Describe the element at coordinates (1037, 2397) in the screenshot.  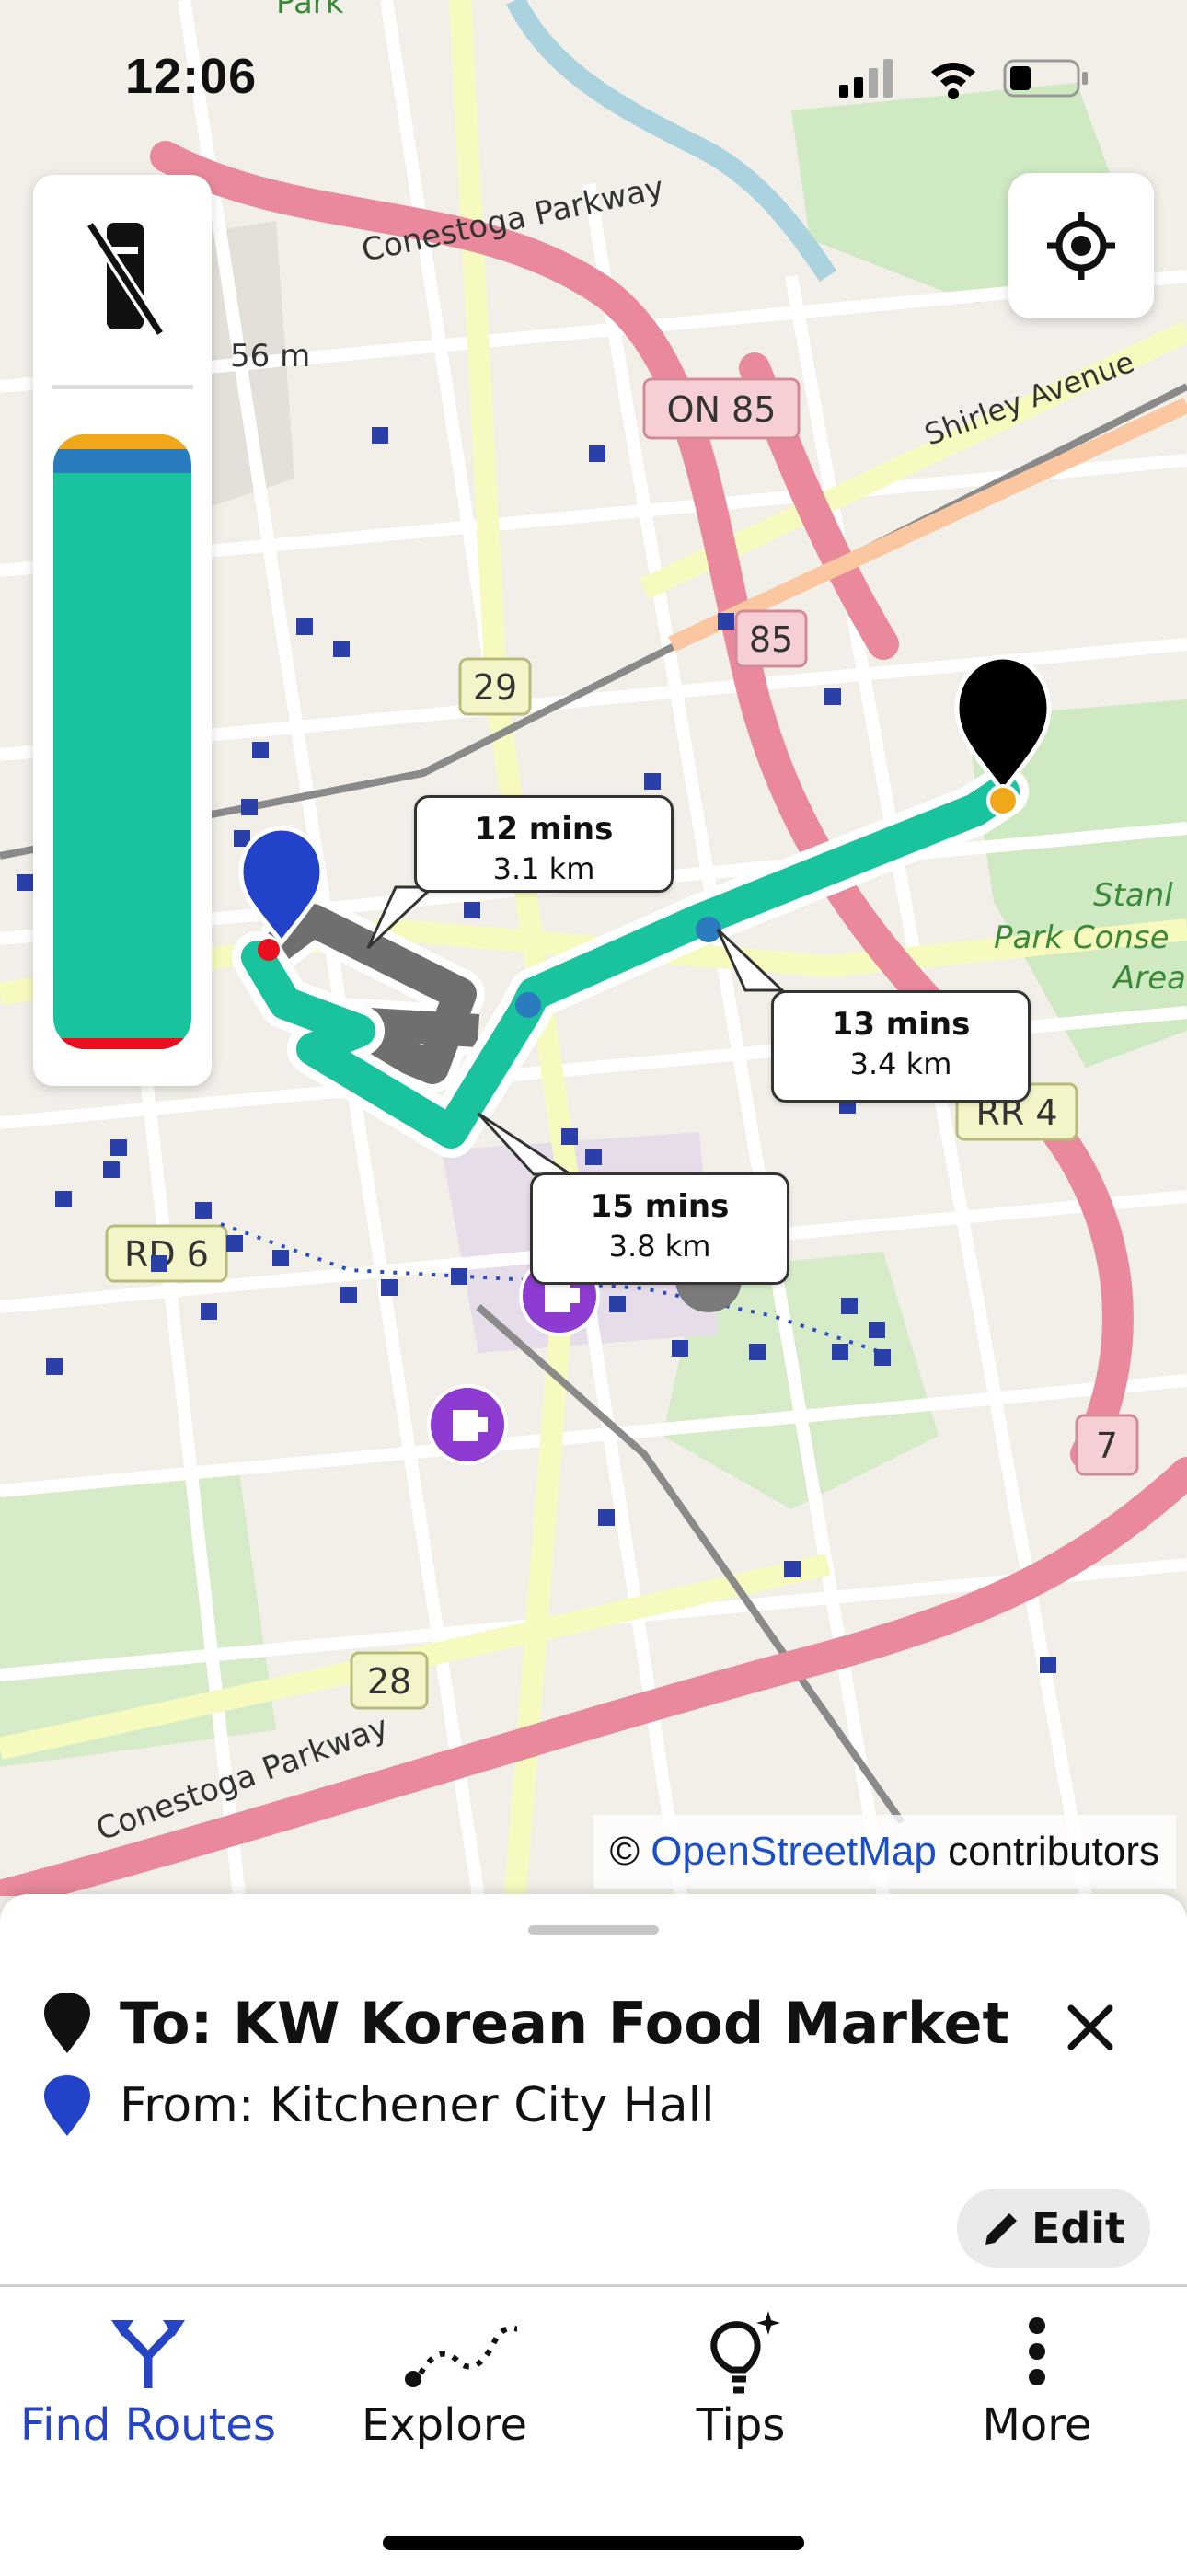
I see `tab-more: More` at that location.